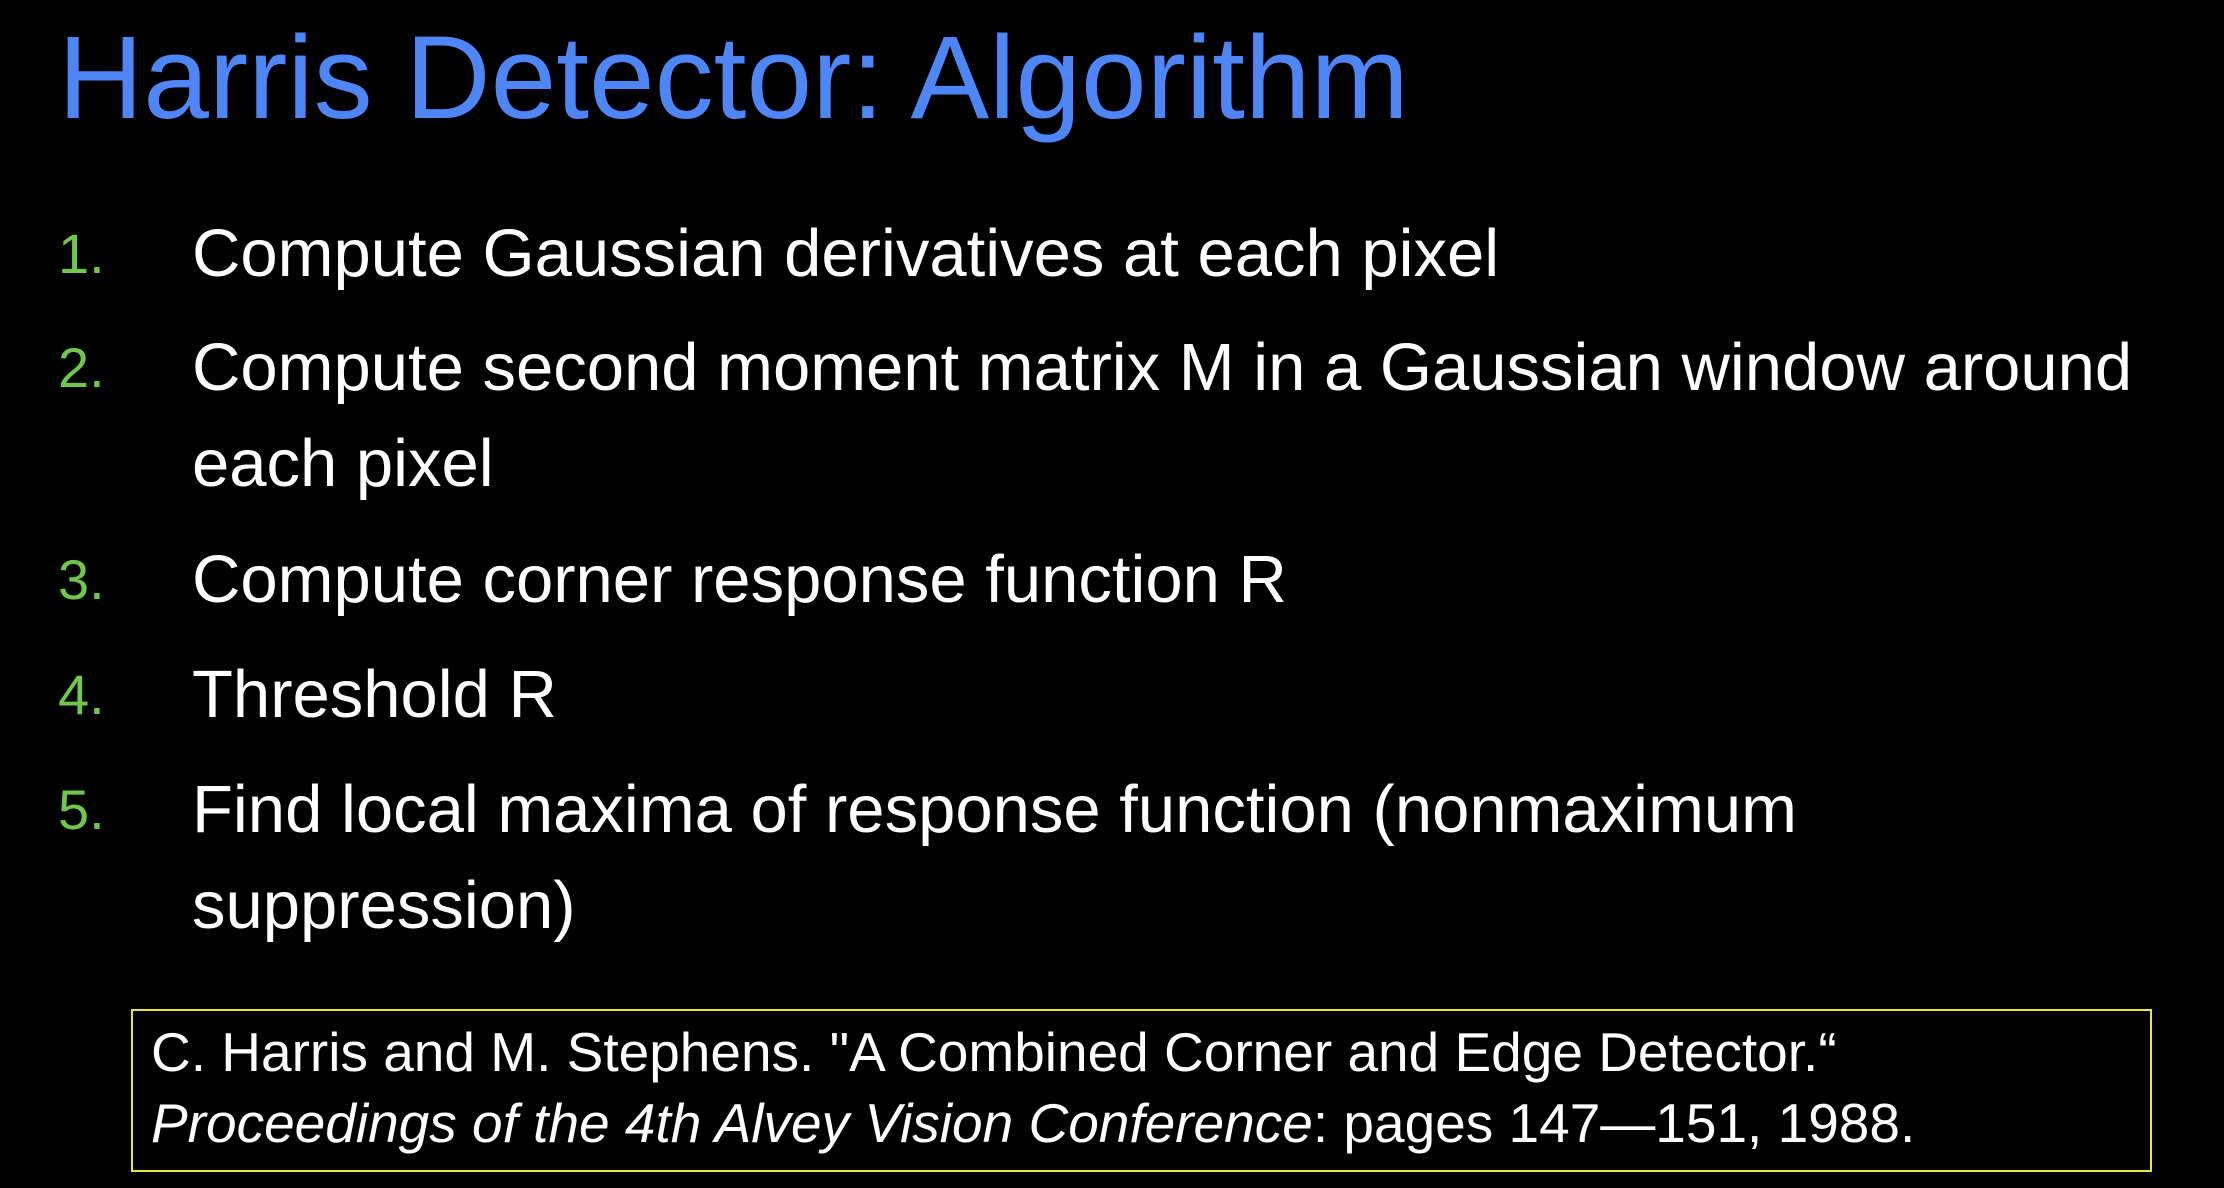  Describe the element at coordinates (739, 579) in the screenshot. I see `step-text: Compute corner response function R` at that location.